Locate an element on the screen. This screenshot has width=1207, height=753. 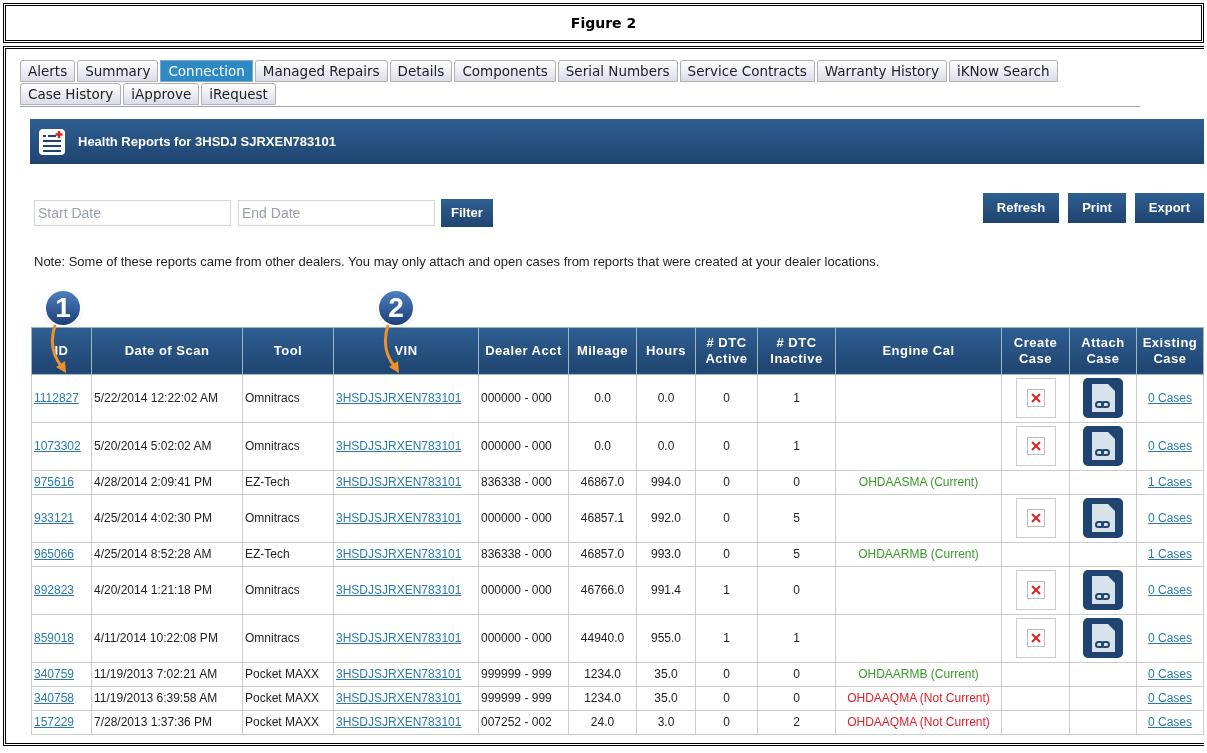
count-text: 5 is located at coordinates (796, 554).